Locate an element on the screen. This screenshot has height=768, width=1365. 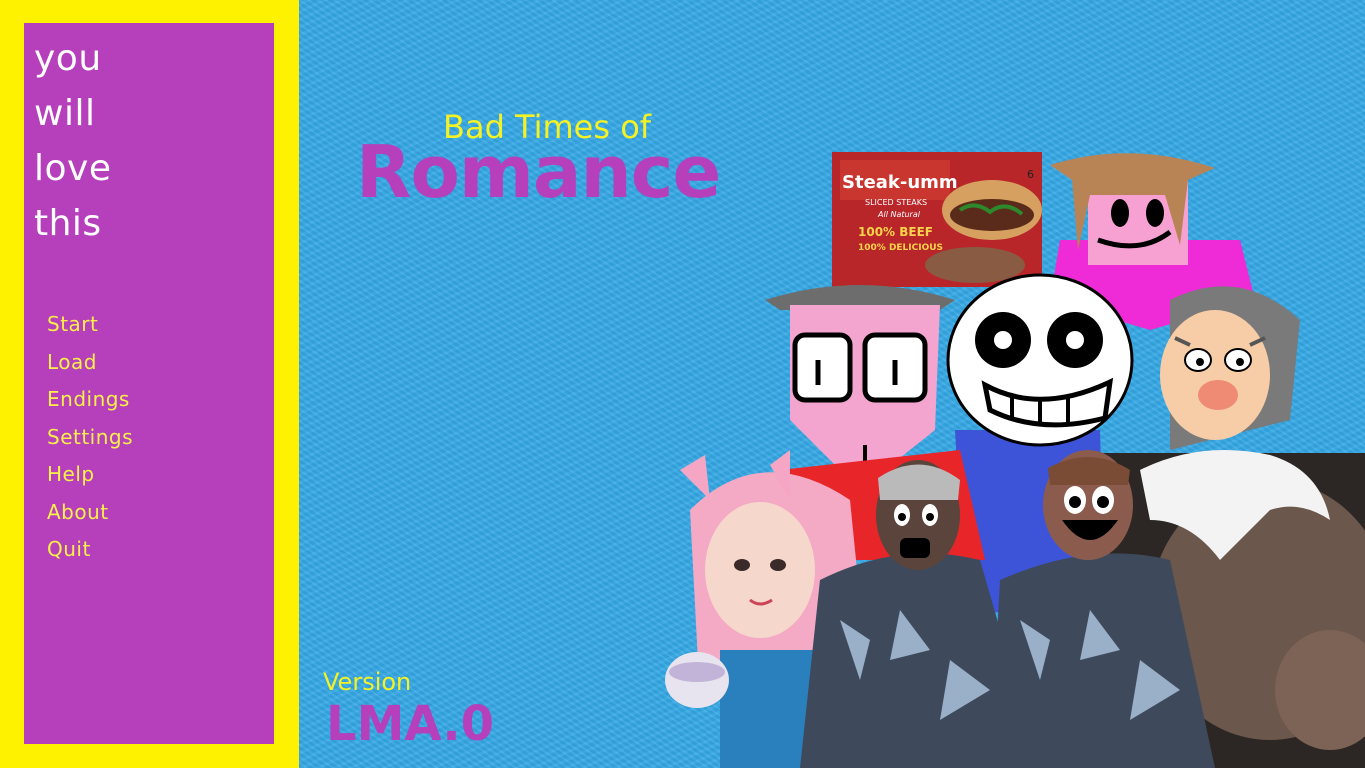
box-line1: SLICED STEAKS is located at coordinates (896, 202).